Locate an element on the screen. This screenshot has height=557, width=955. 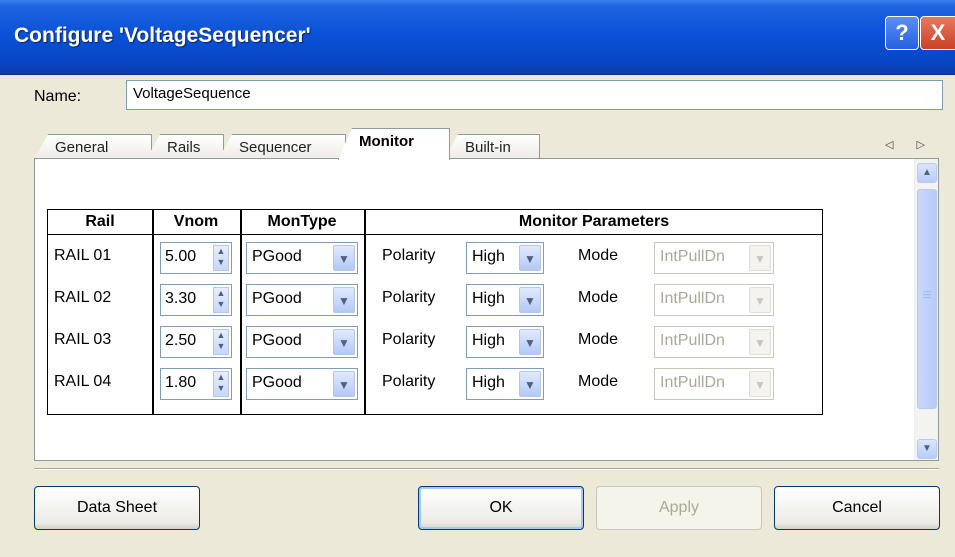
data-sheet-button: Data Sheet is located at coordinates (117, 508).